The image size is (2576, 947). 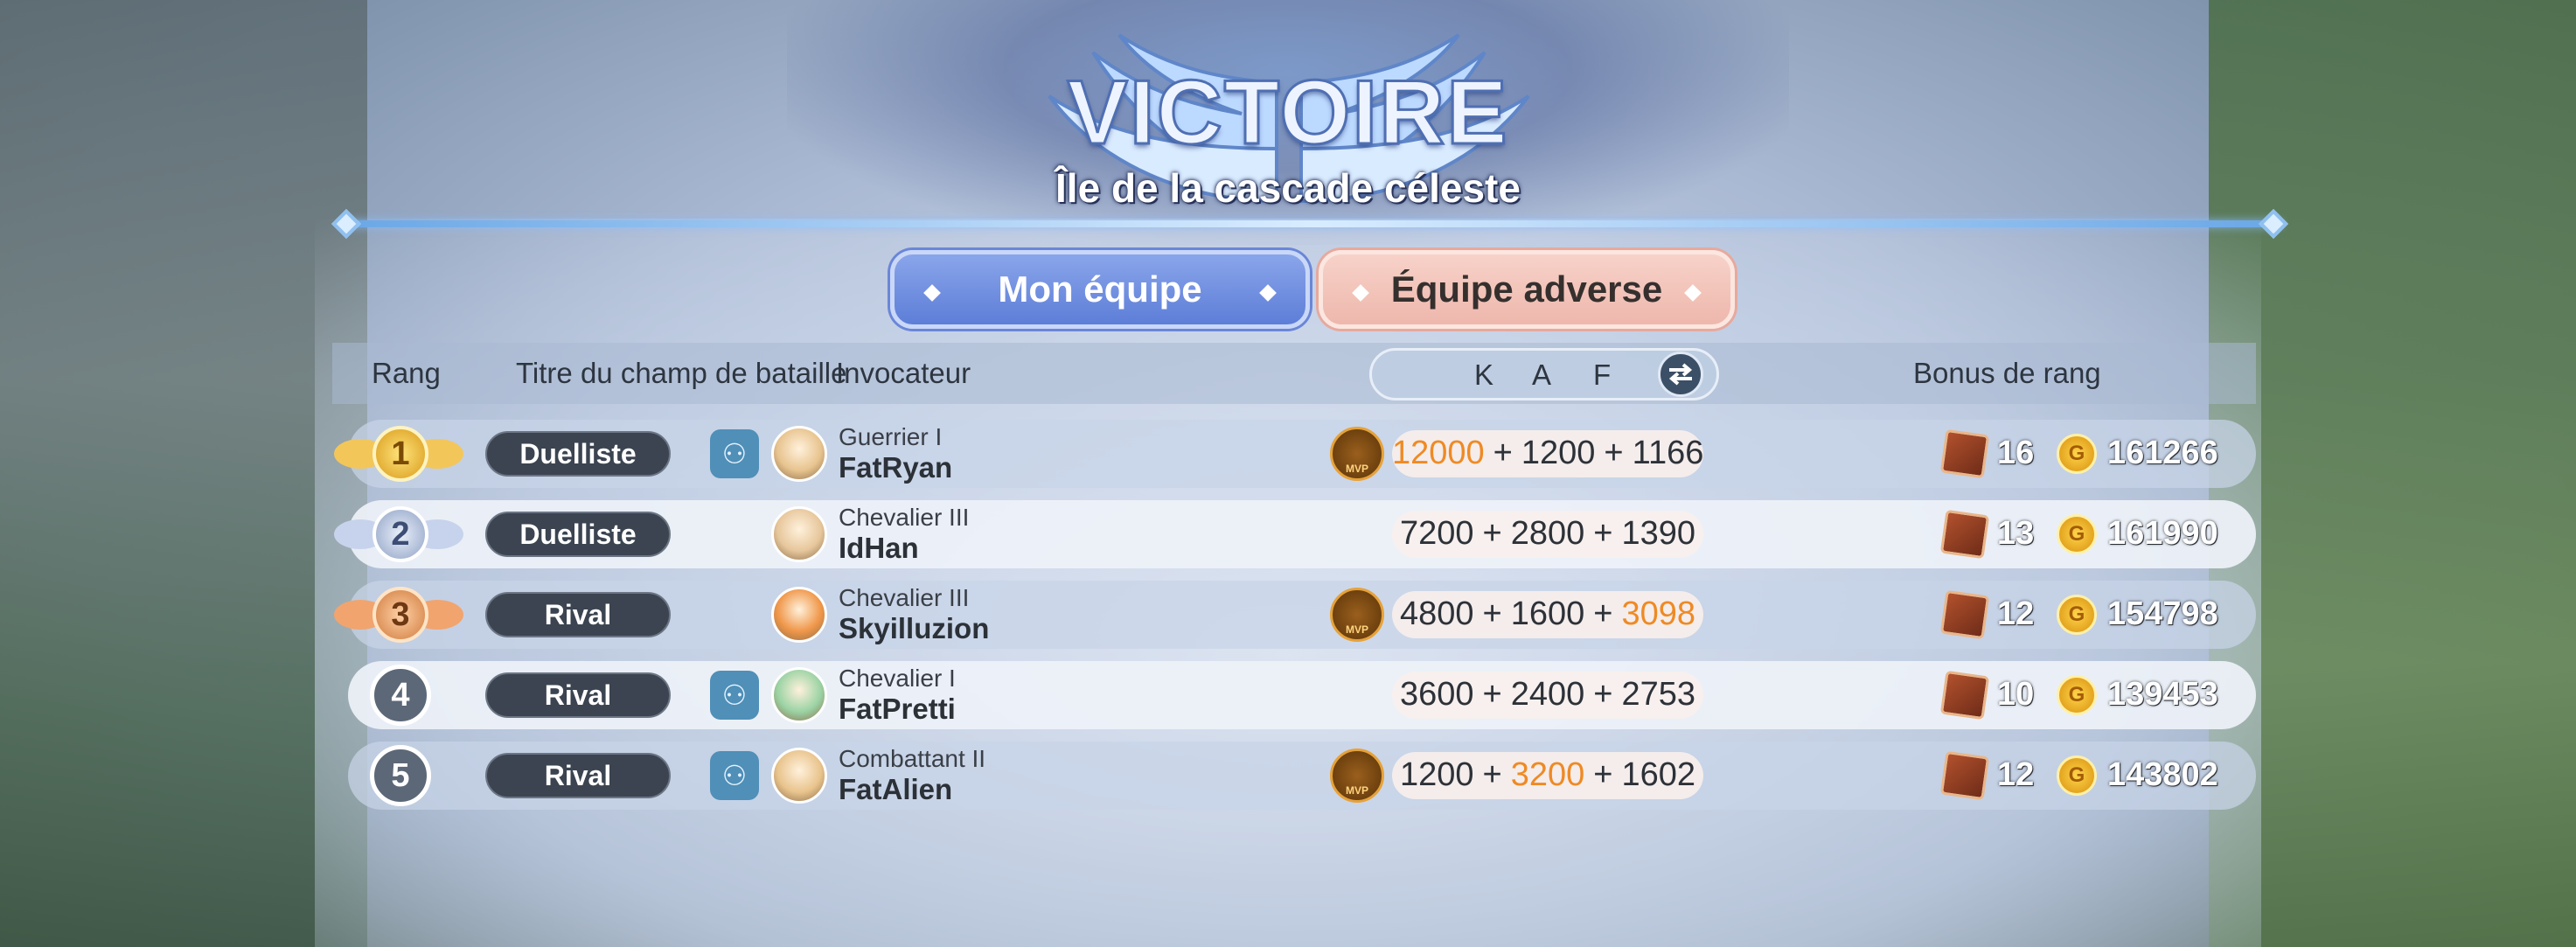 I want to click on kaf-values: 1200 +3200 +1602, so click(x=1547, y=775).